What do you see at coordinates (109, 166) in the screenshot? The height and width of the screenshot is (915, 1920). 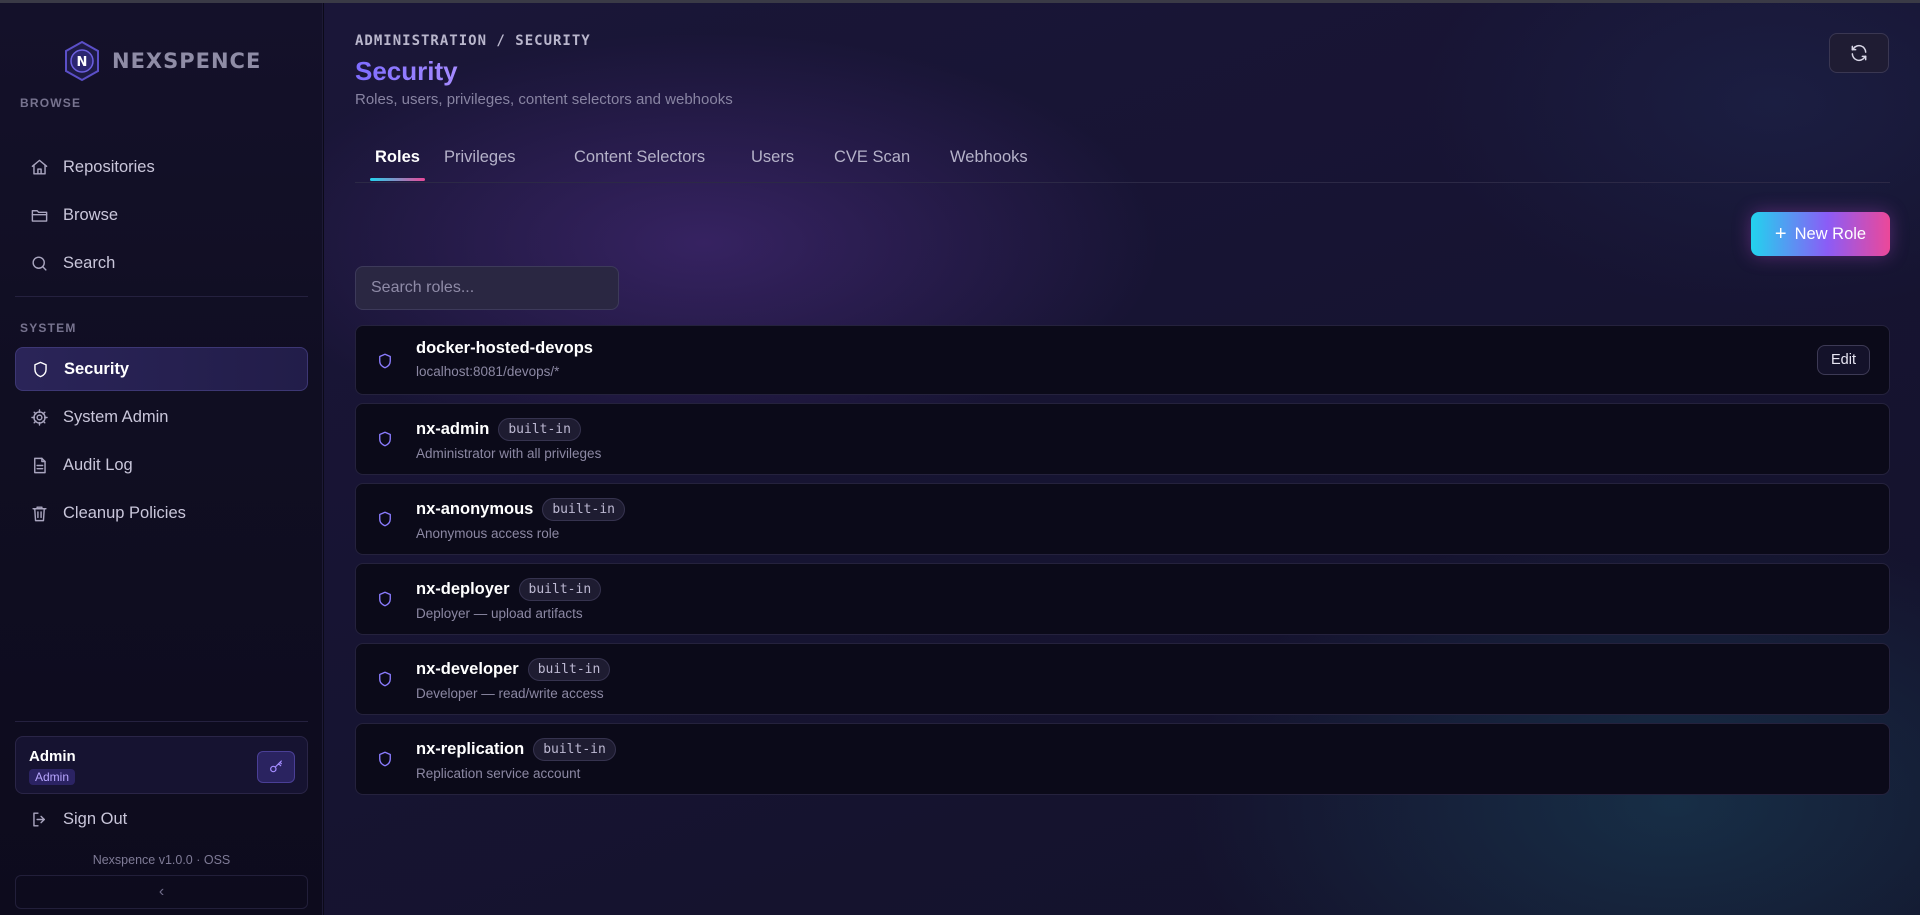 I see `sidebar-item-label: Repositories` at bounding box center [109, 166].